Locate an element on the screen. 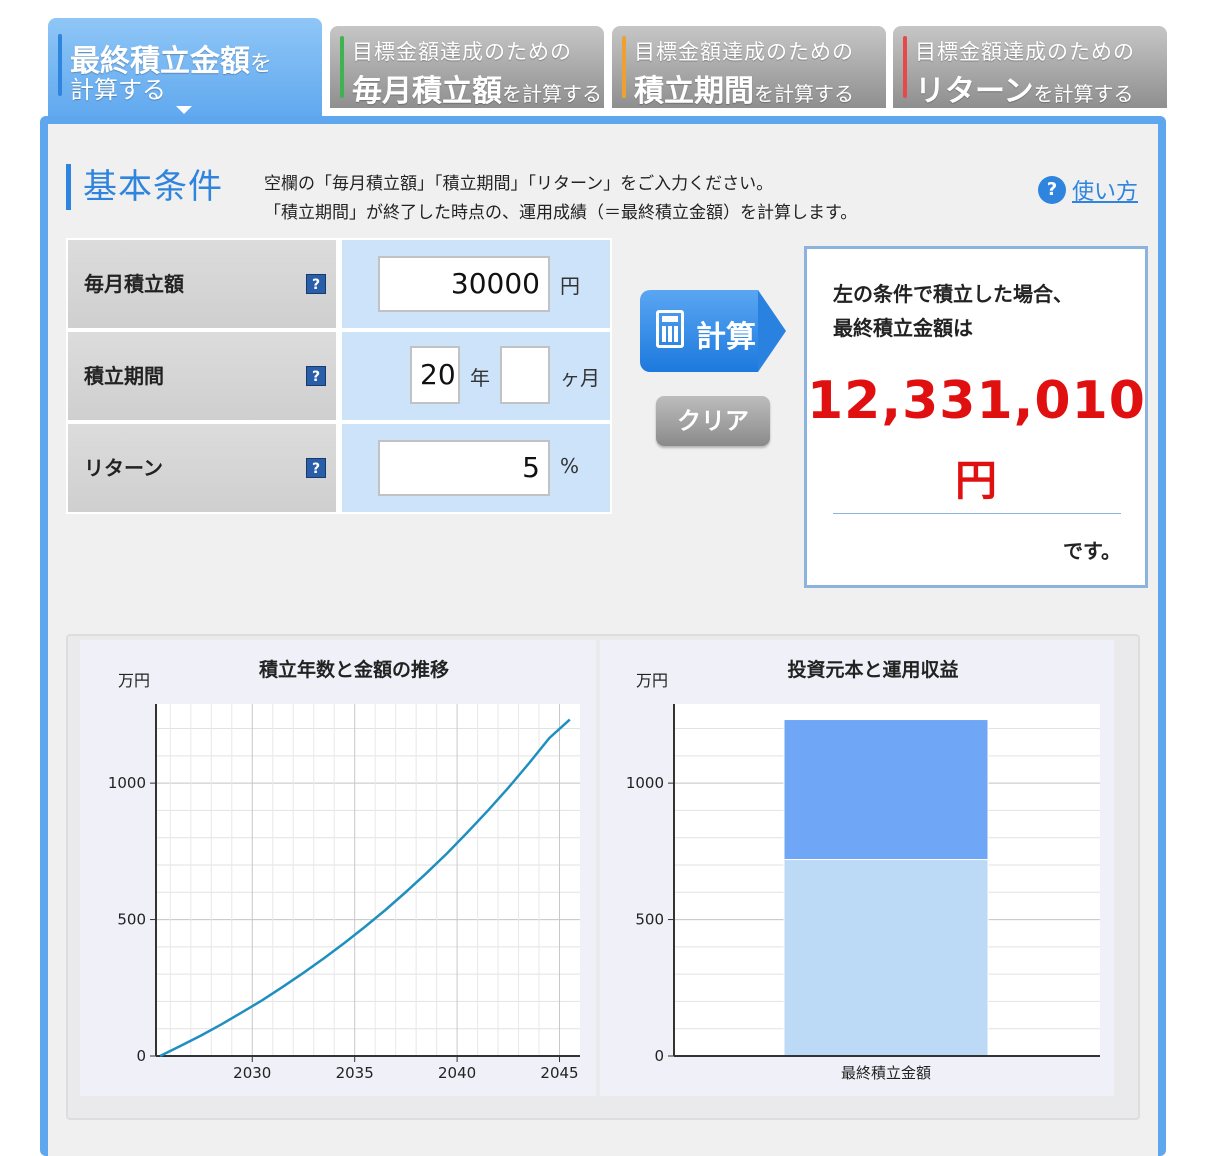 This screenshot has height=1156, width=1206. period-value-cell: 20 年 ヶ月 is located at coordinates (476, 376).